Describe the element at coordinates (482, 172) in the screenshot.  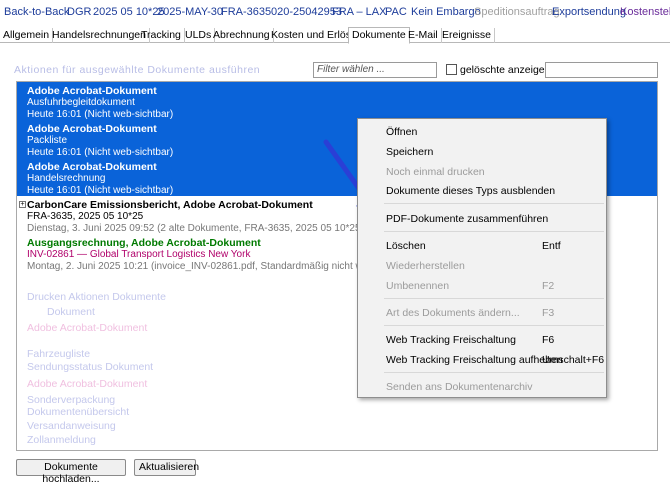
I see `menu-item-reprint: Noch einmal drucken` at that location.